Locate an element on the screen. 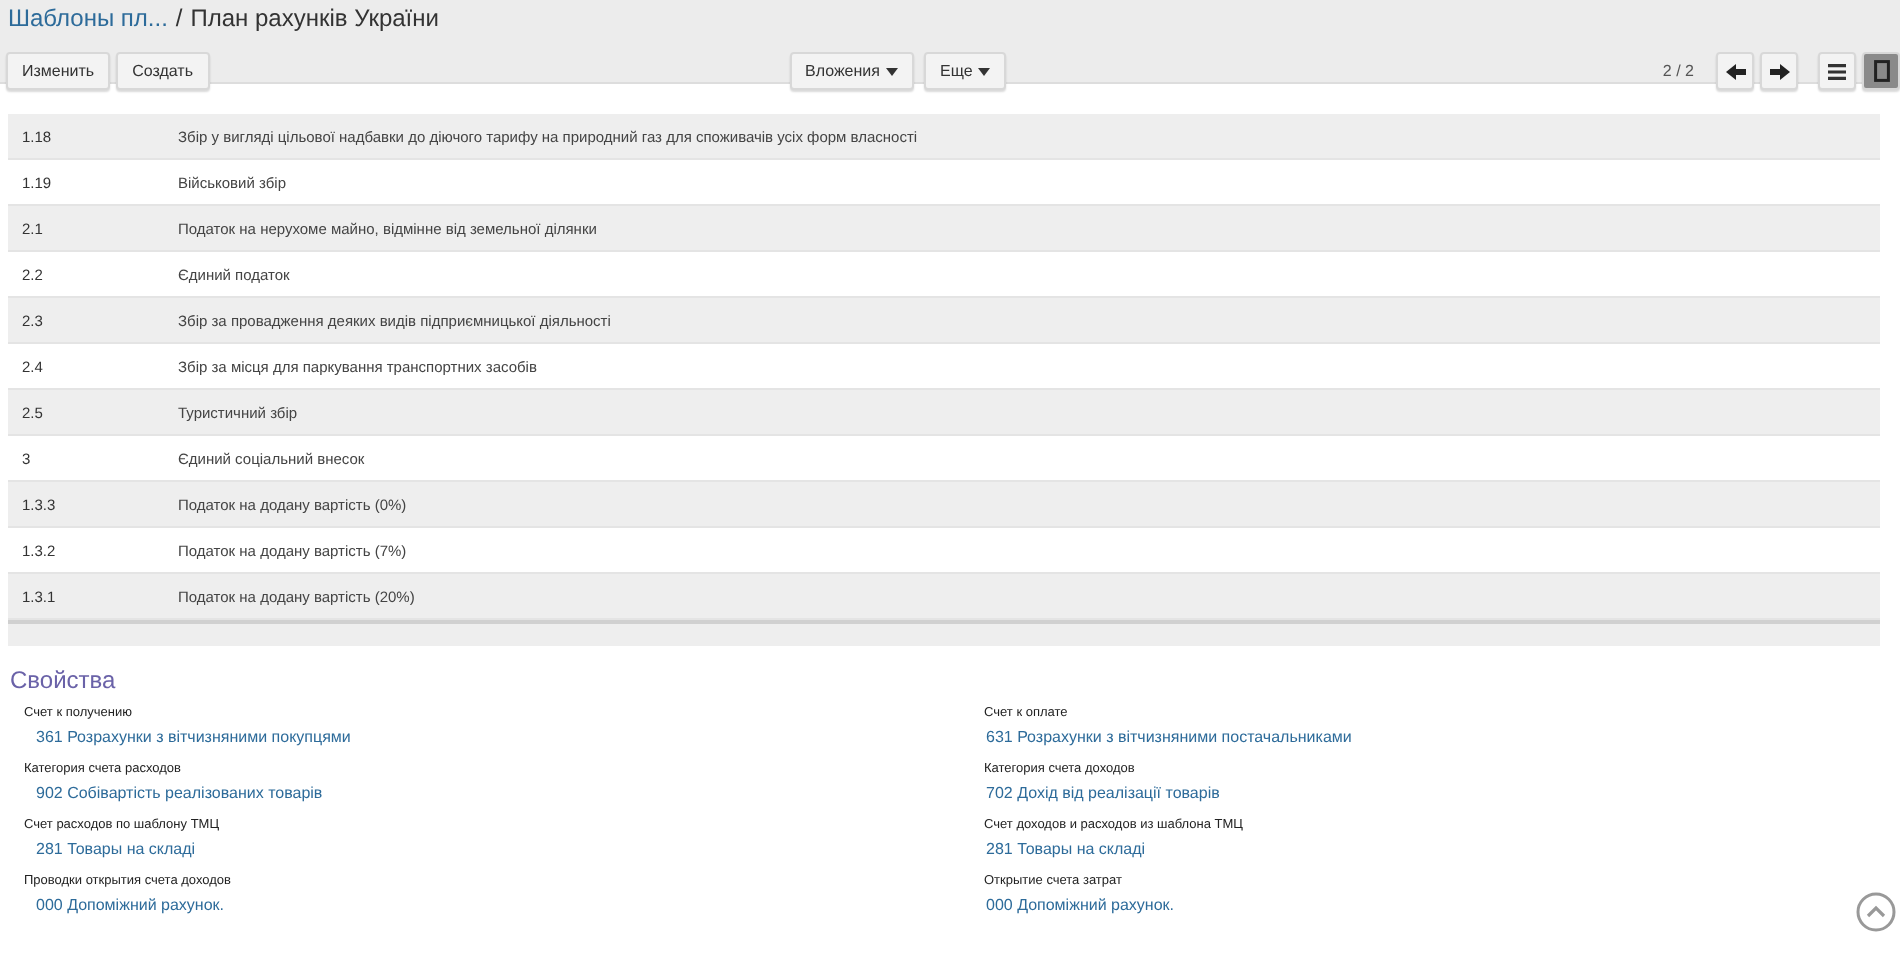  field-link: 631 Розрахунки з вітчизняними постачальниками is located at coordinates (1442, 737).